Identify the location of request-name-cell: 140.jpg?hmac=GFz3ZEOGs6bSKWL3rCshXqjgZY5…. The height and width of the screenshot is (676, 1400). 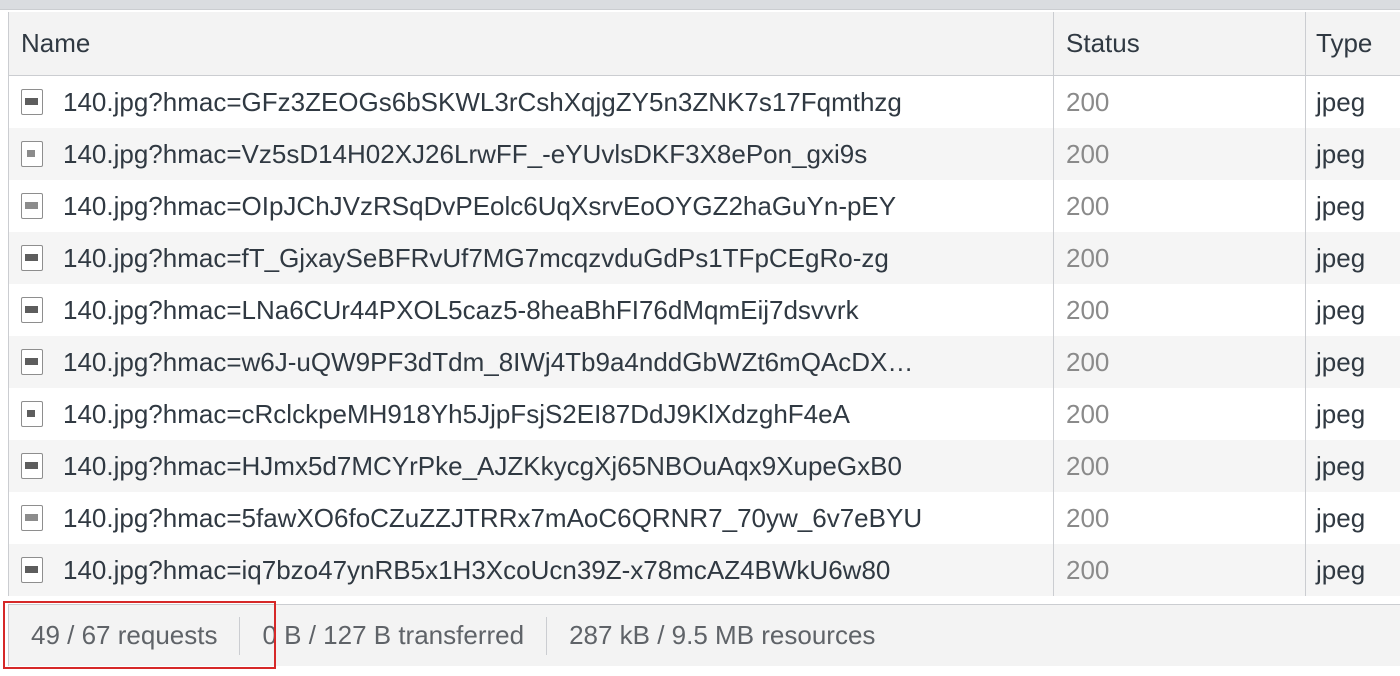
(531, 102).